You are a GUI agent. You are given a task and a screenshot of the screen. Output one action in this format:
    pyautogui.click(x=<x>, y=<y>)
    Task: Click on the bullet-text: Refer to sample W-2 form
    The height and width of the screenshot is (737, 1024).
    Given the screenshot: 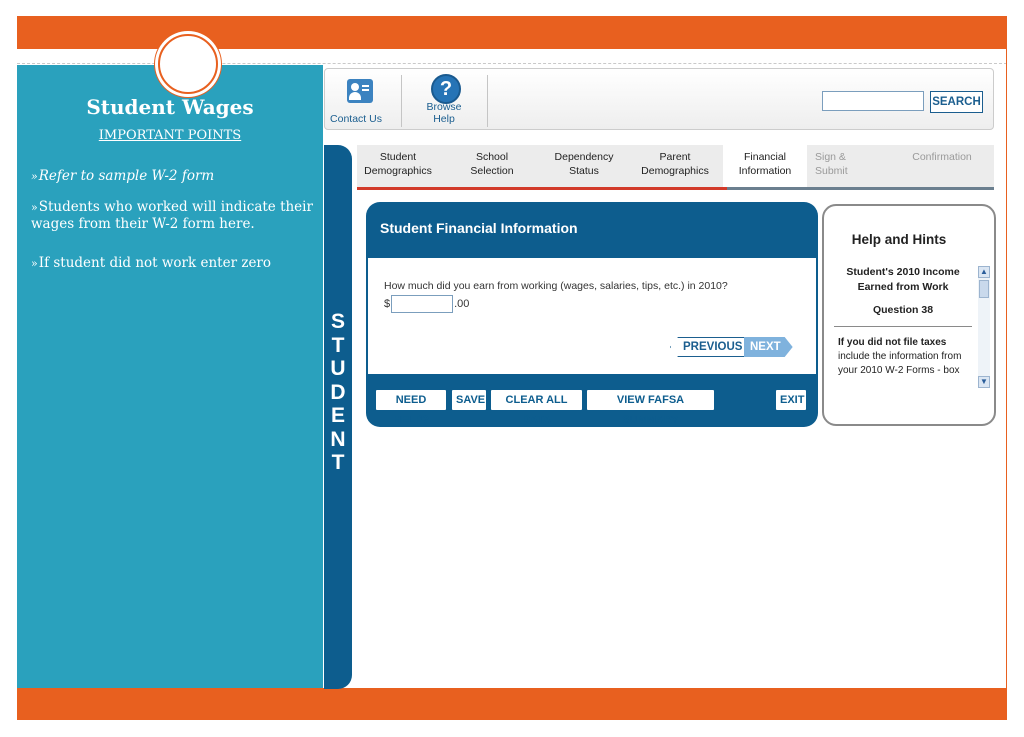 What is the action you would take?
    pyautogui.click(x=126, y=176)
    